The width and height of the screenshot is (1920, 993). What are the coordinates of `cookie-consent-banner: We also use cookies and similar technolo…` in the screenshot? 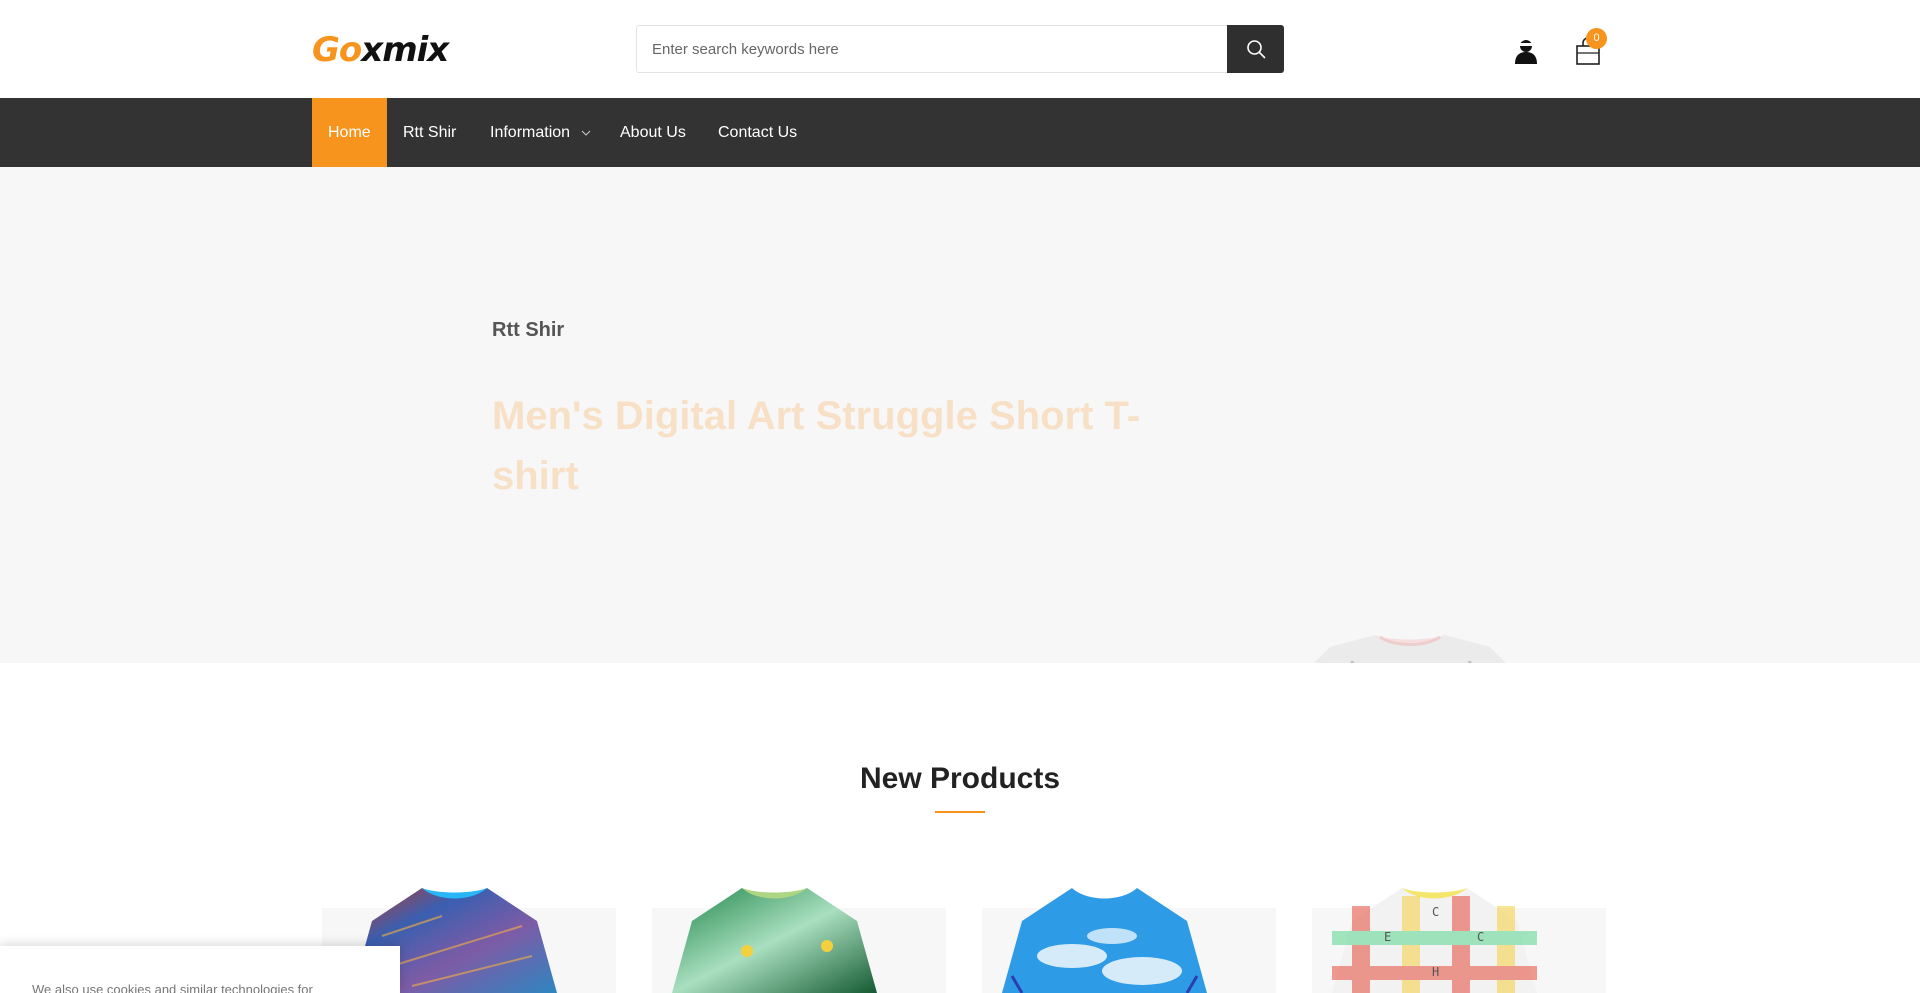 It's located at (200, 969).